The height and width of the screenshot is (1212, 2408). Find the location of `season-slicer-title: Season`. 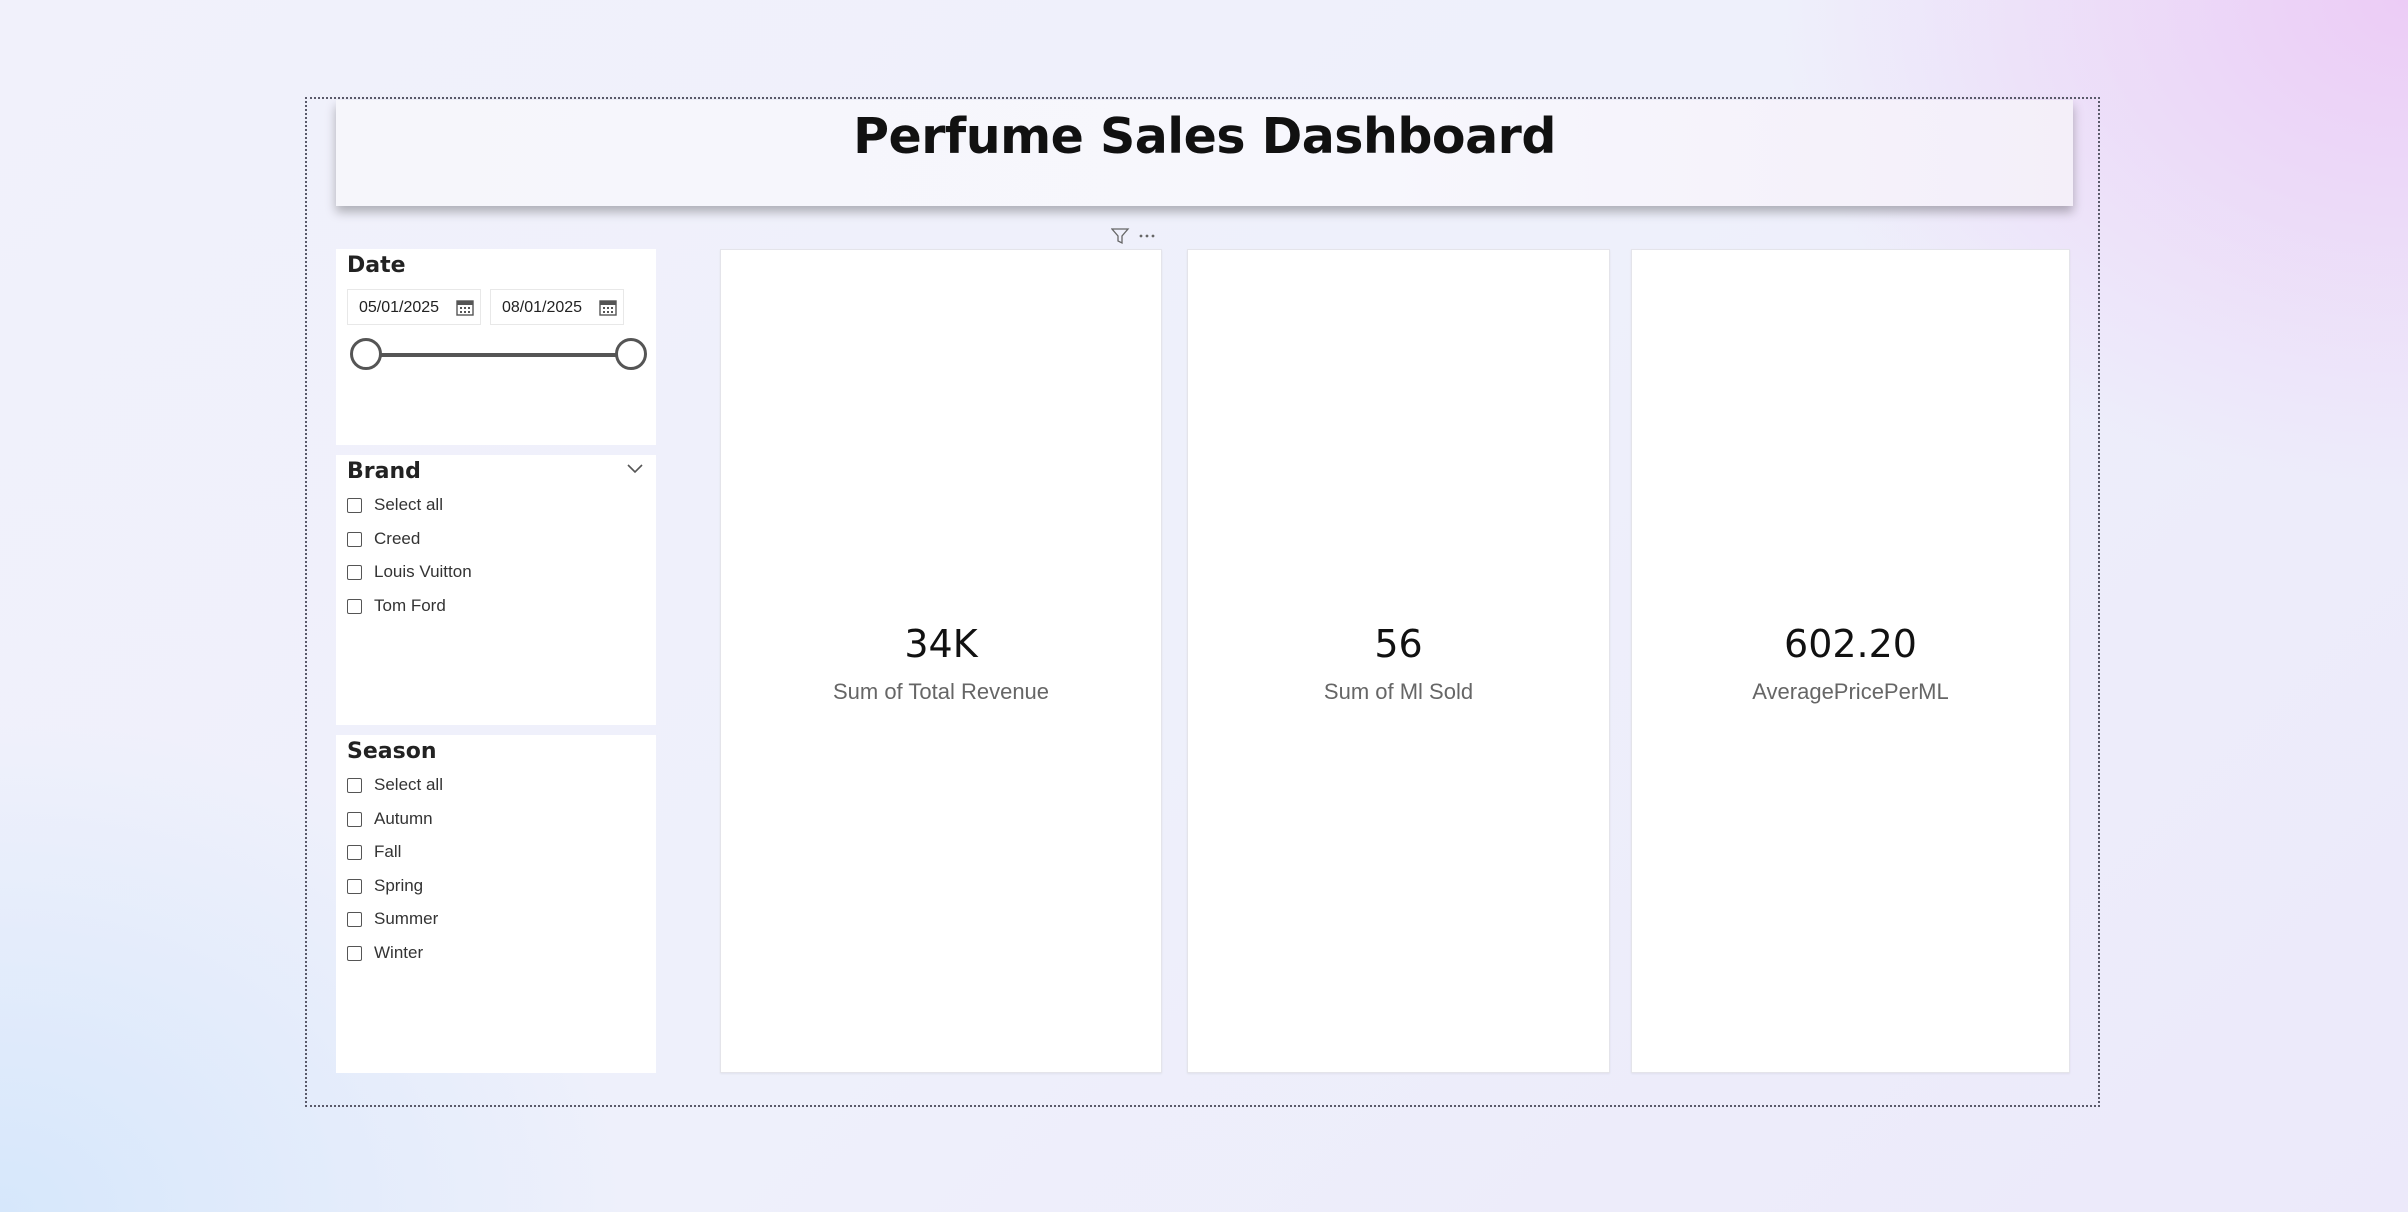

season-slicer-title: Season is located at coordinates (392, 751).